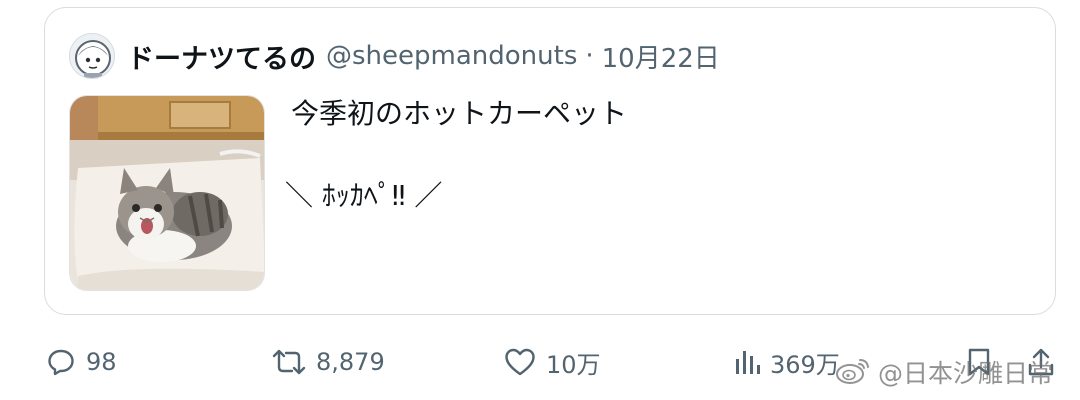 This screenshot has width=1080, height=400. I want to click on weibo-watermark: @日本沙雕日常, so click(943, 372).